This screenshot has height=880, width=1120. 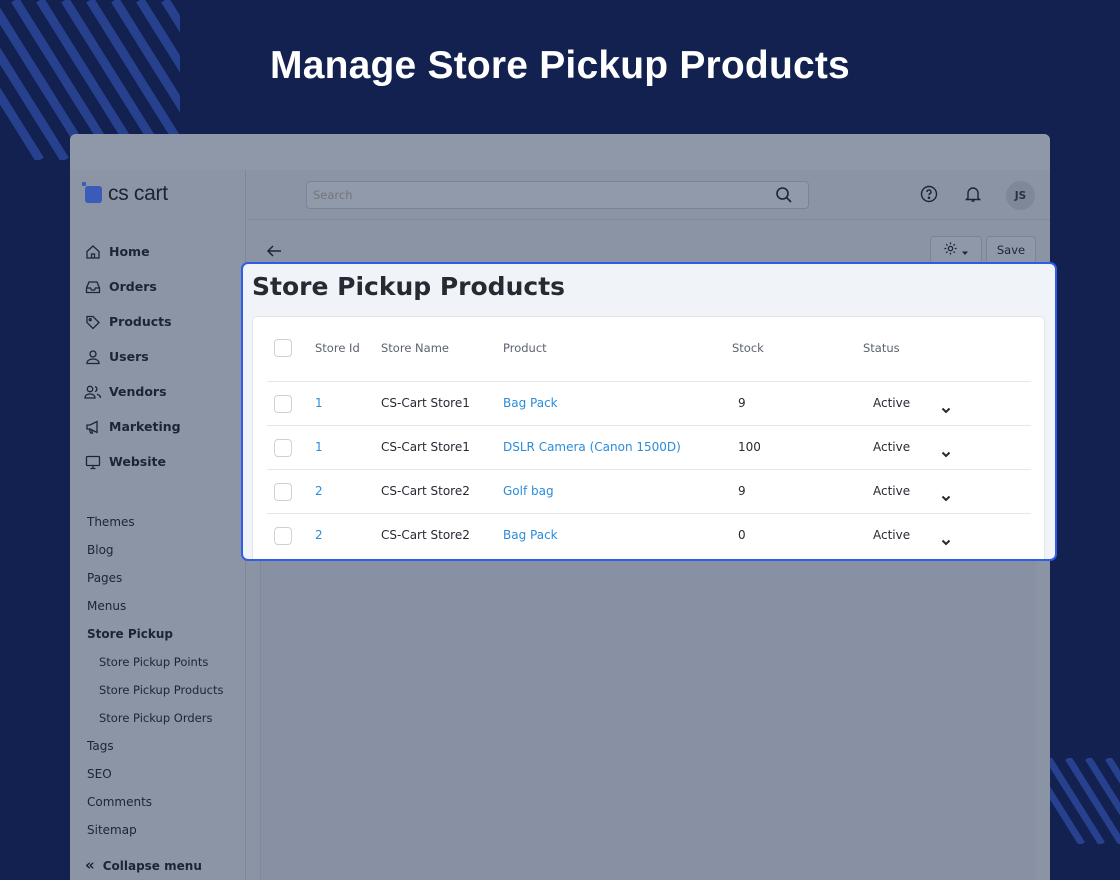 I want to click on column-header-product: Product, so click(x=525, y=348).